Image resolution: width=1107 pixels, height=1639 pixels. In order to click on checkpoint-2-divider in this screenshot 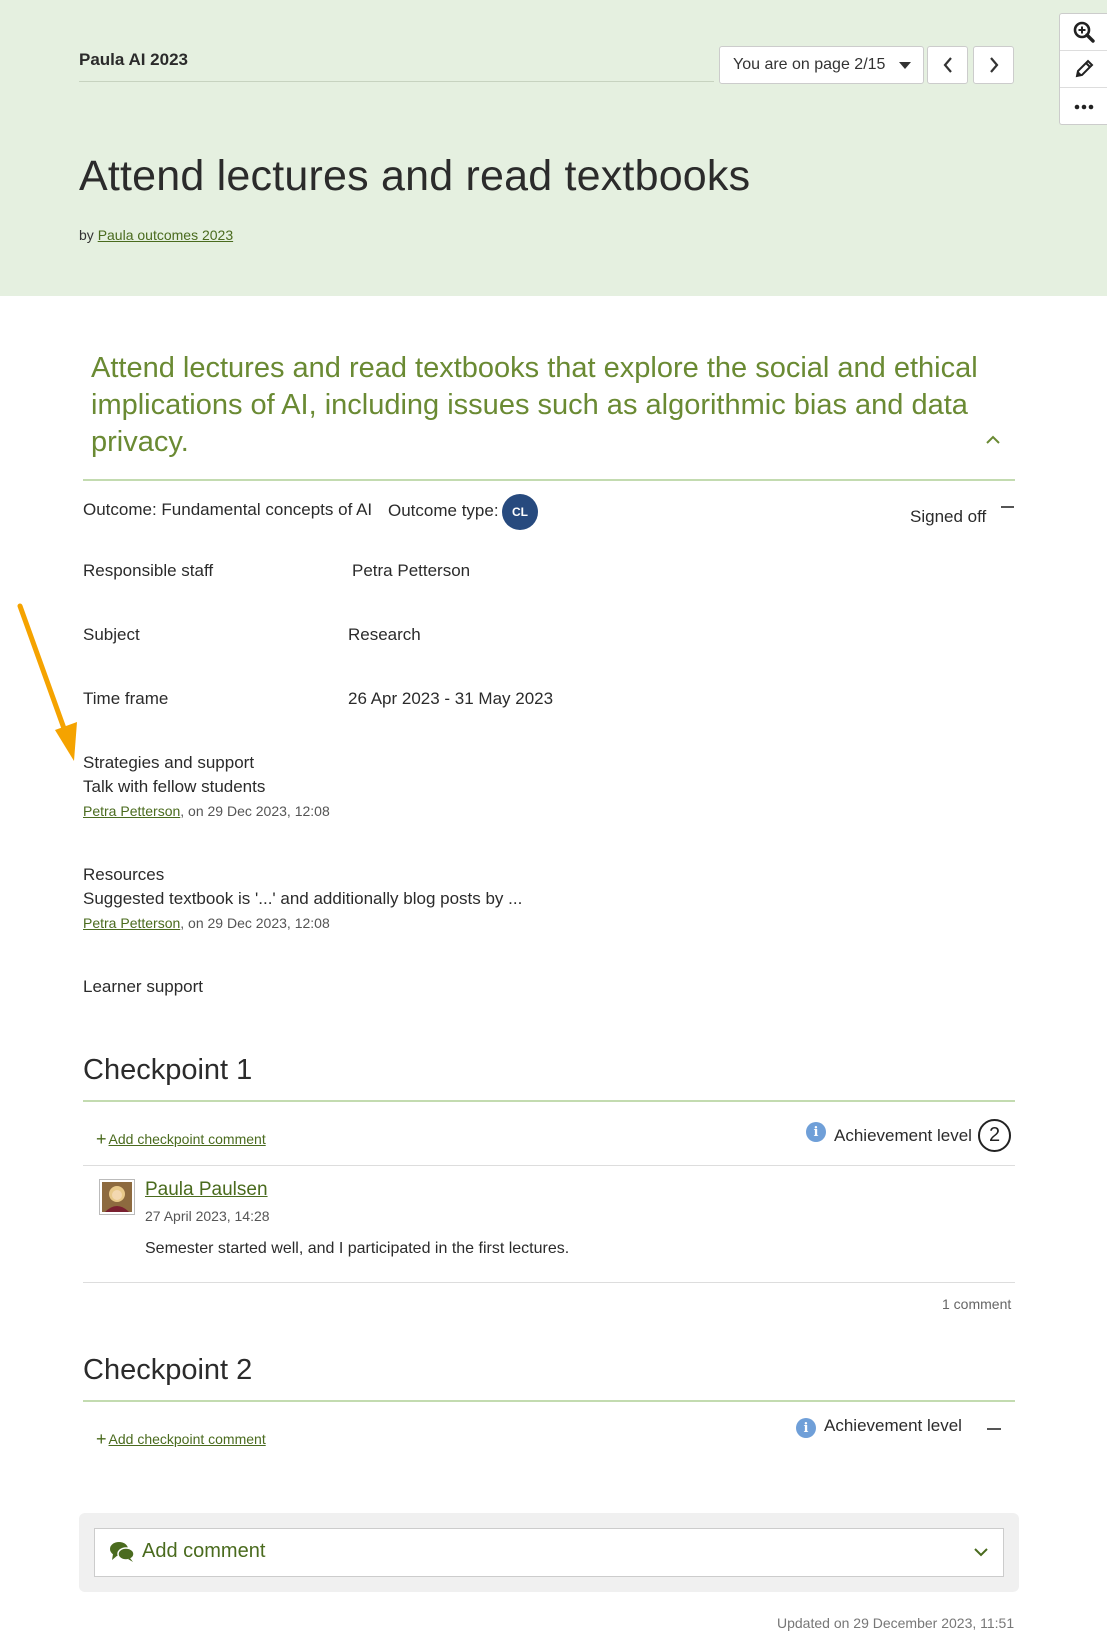, I will do `click(549, 1401)`.